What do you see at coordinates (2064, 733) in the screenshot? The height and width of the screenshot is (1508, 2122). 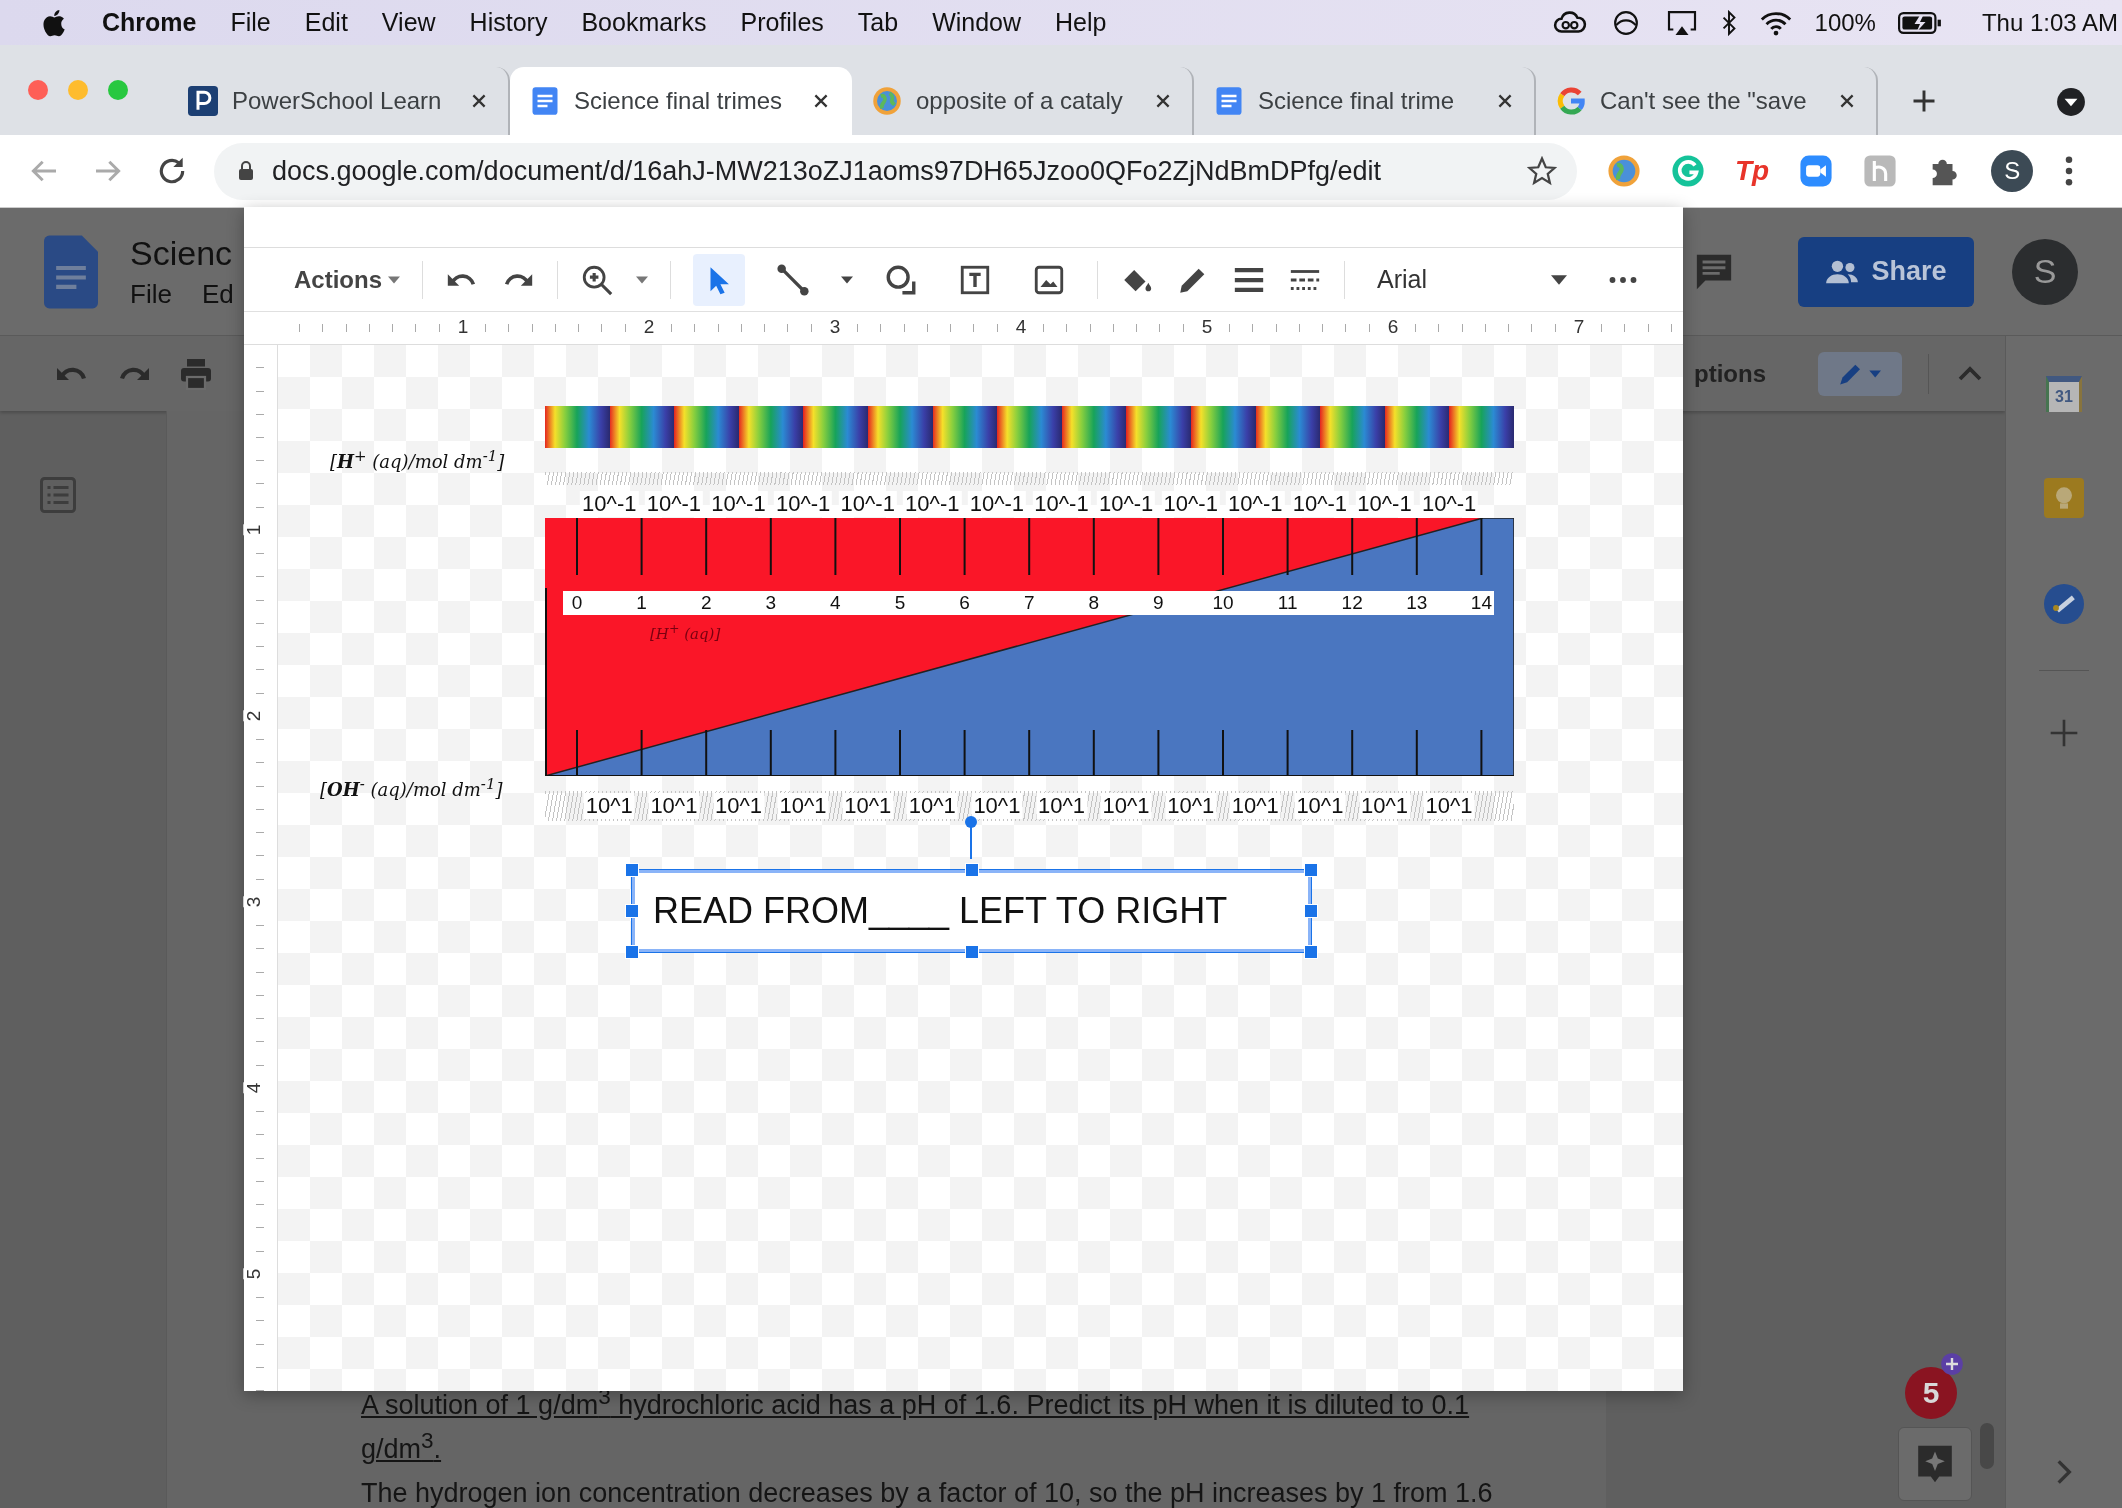 I see `add-icon` at bounding box center [2064, 733].